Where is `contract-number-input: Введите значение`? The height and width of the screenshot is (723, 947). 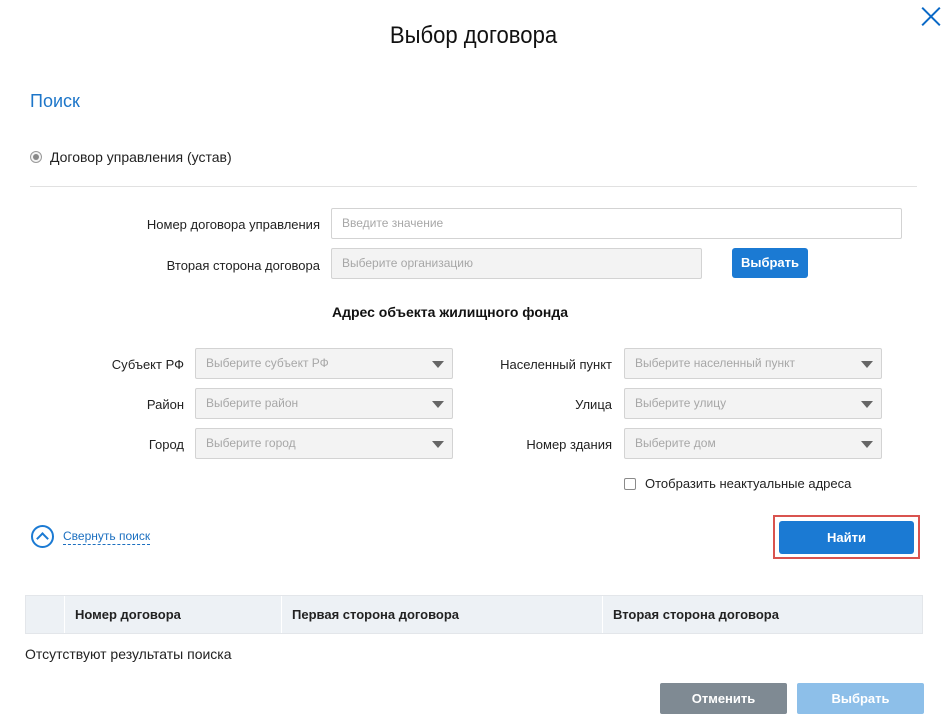 contract-number-input: Введите значение is located at coordinates (616, 223).